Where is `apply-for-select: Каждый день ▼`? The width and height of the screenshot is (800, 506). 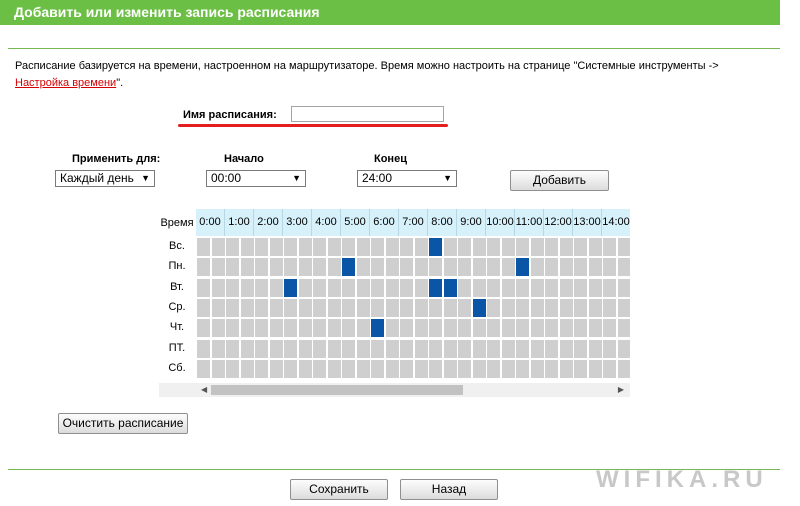 apply-for-select: Каждый день ▼ is located at coordinates (105, 178).